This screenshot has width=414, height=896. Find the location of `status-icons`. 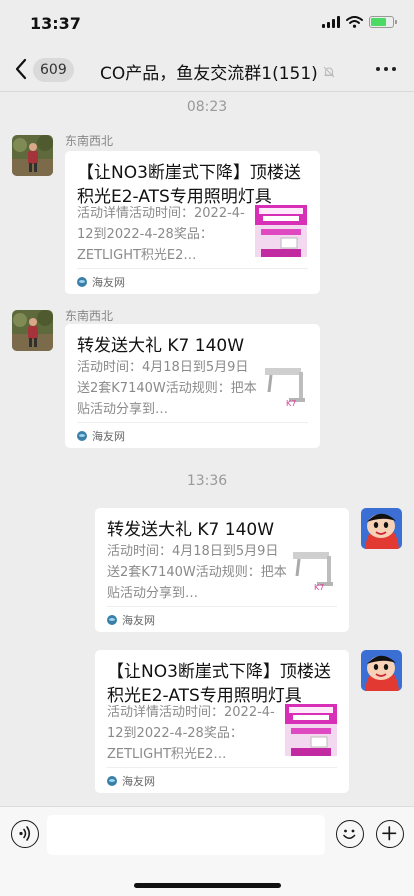

status-icons is located at coordinates (359, 22).